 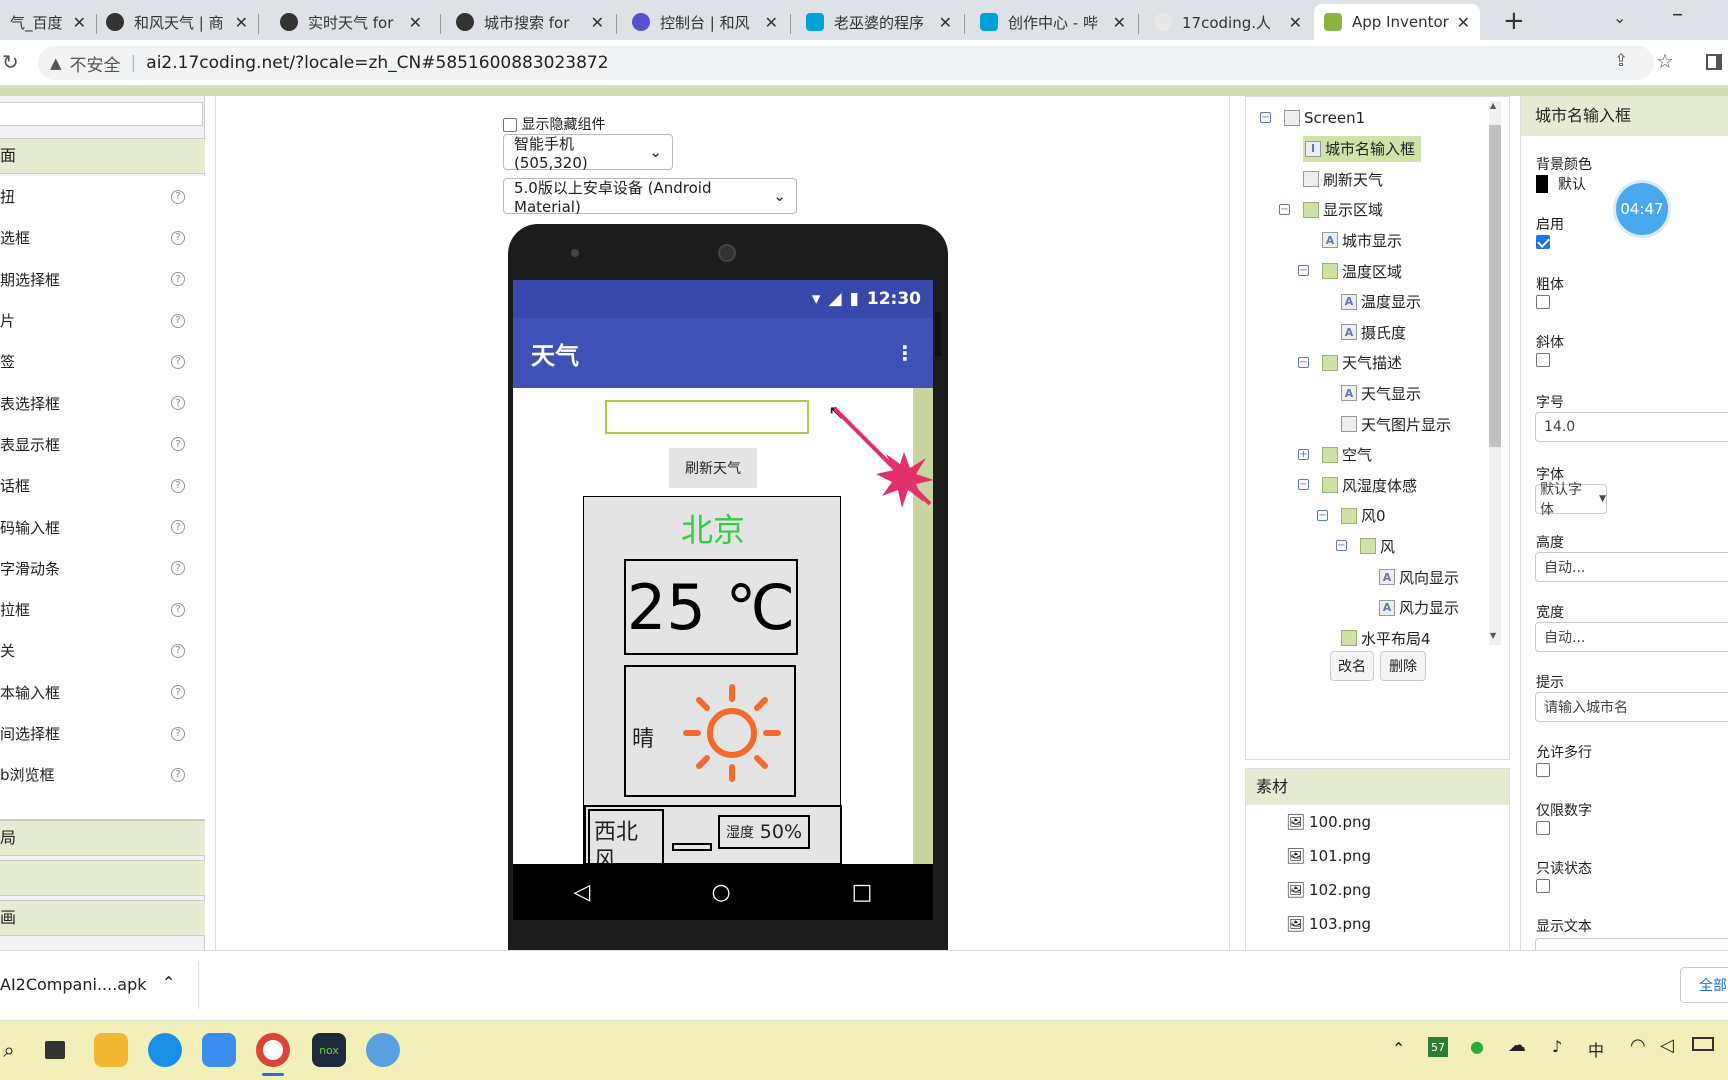 What do you see at coordinates (102, 692) in the screenshot?
I see `palette-item: 本输入框?` at bounding box center [102, 692].